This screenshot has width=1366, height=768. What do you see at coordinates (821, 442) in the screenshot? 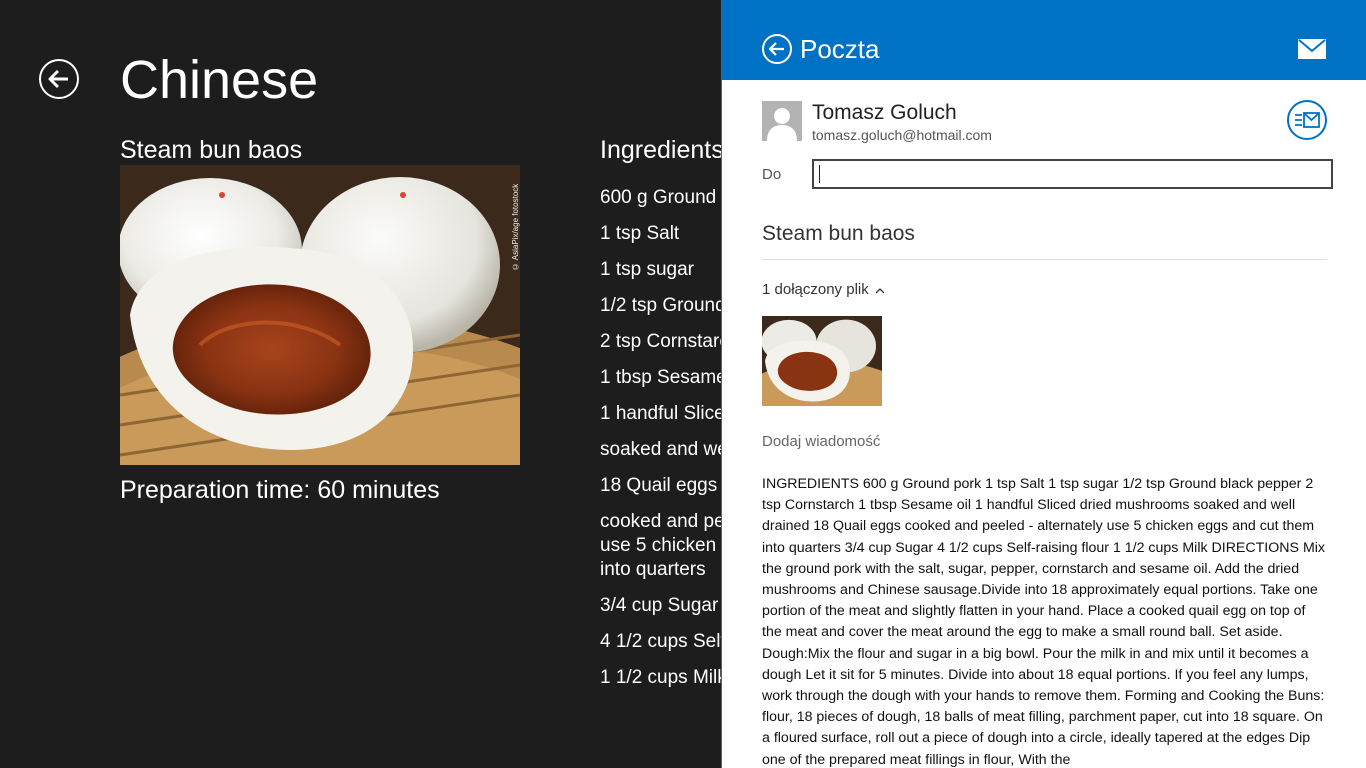
I see `add-message-field: Dodaj wiadomość` at bounding box center [821, 442].